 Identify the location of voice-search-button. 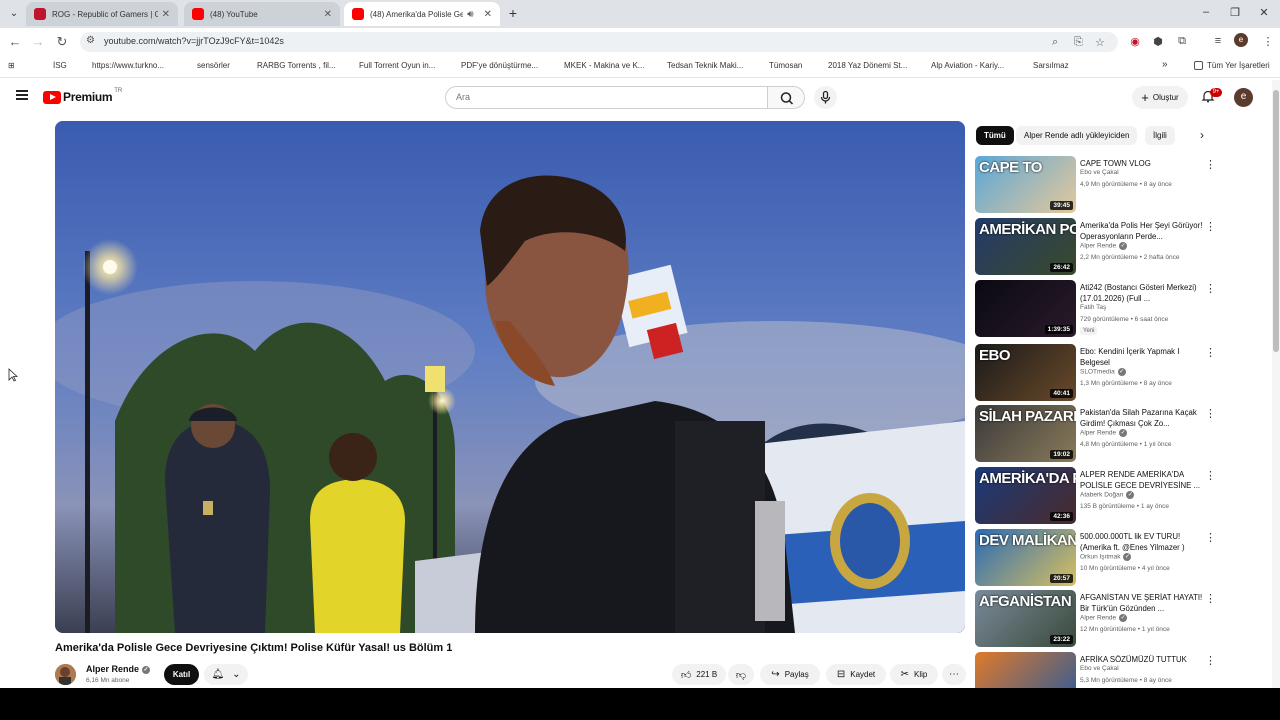
(825, 97).